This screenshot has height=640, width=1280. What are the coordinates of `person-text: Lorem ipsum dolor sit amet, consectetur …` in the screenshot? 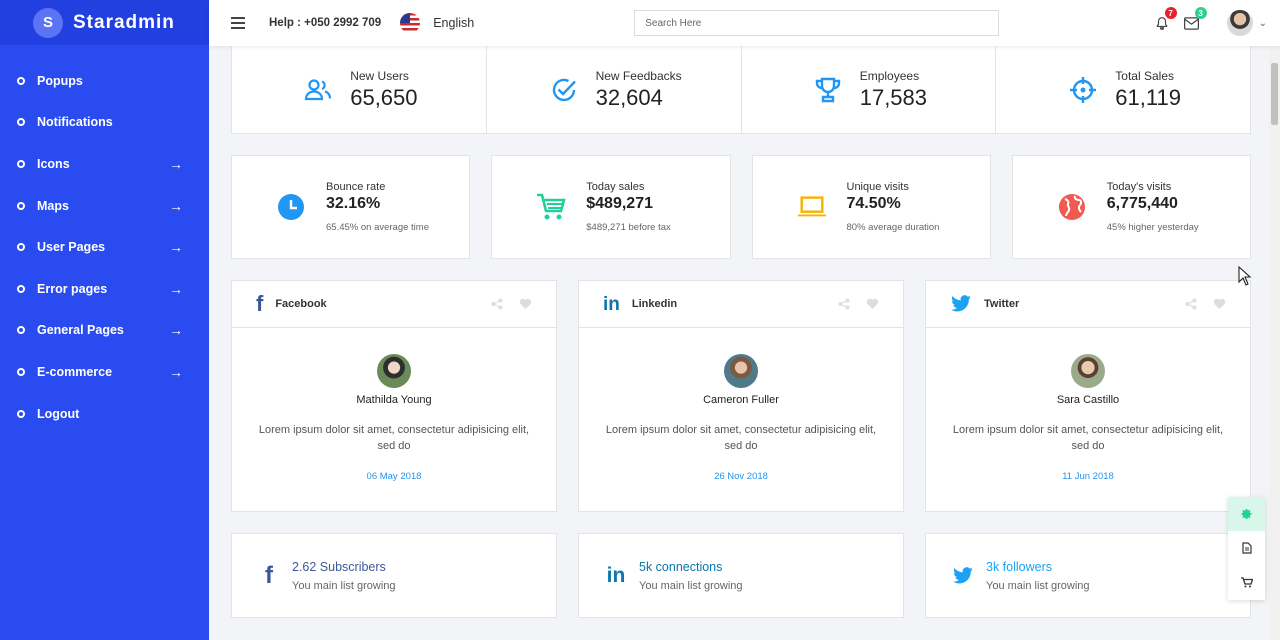 It's located at (394, 438).